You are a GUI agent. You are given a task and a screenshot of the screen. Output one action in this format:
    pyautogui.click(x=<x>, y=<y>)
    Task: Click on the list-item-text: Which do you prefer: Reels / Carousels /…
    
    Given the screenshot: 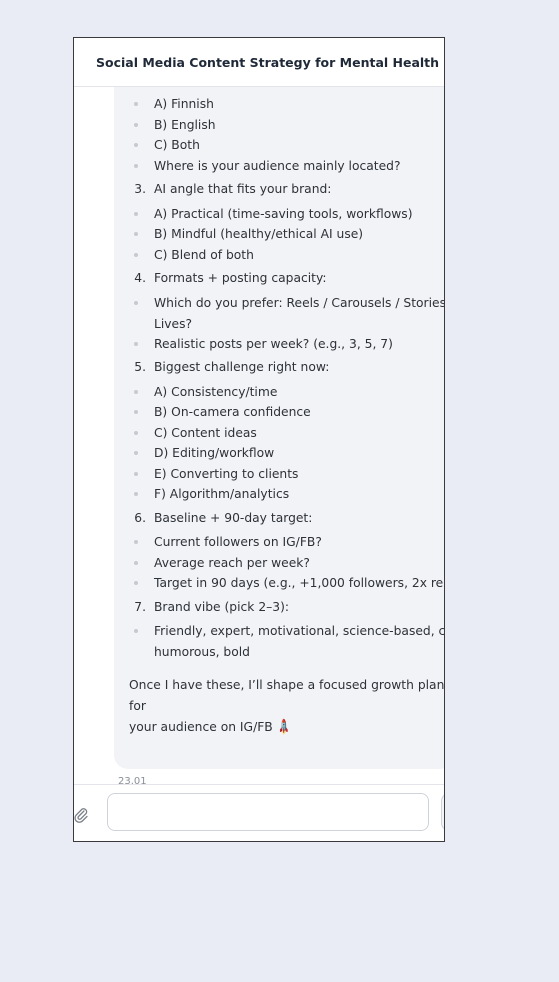 What is the action you would take?
    pyautogui.click(x=299, y=303)
    